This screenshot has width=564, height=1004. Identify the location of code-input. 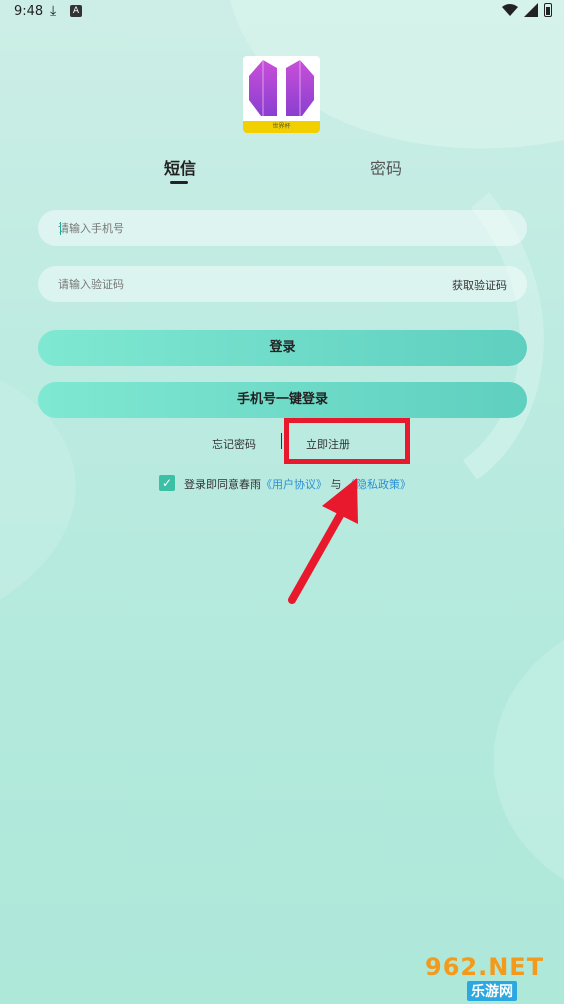
(248, 284).